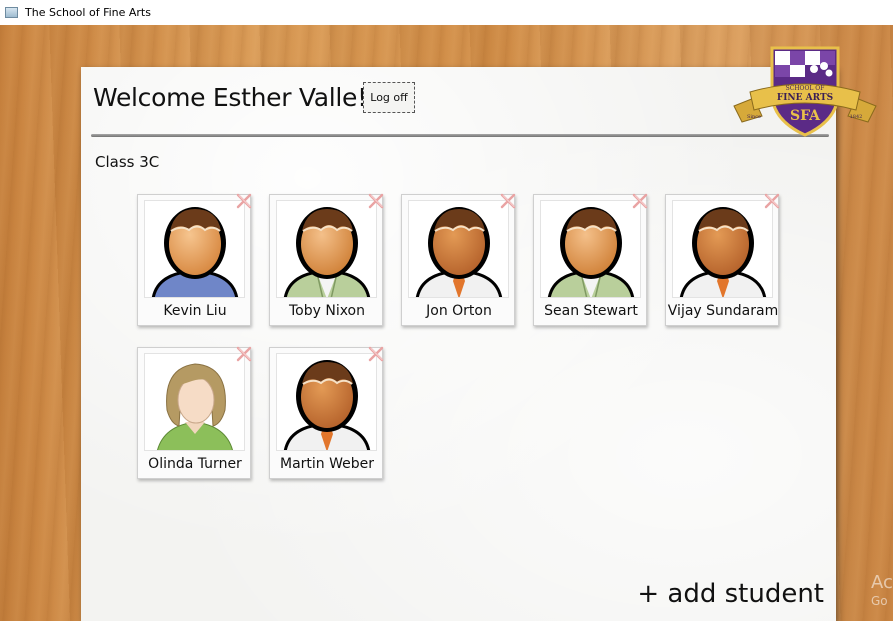 The image size is (893, 621). Describe the element at coordinates (194, 402) in the screenshot. I see `female-green-top-icon` at that location.